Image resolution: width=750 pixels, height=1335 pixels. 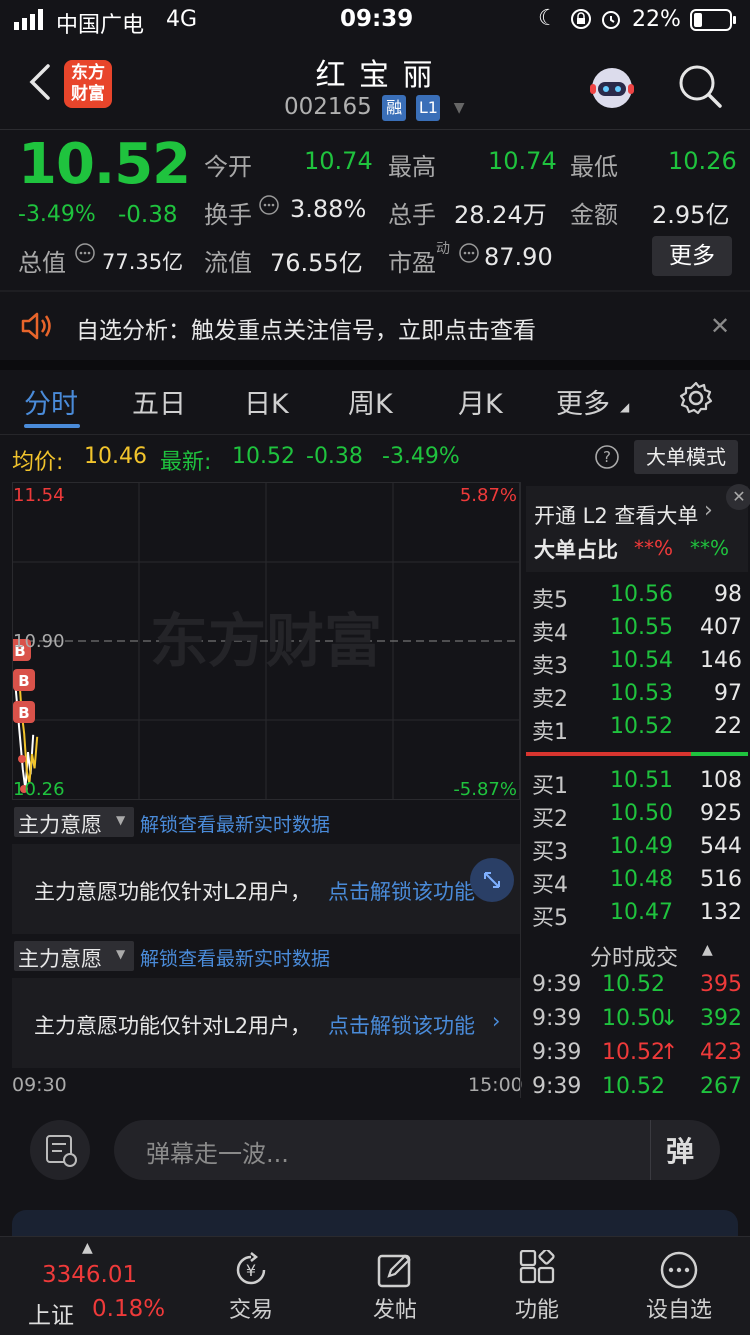 What do you see at coordinates (641, 594) in the screenshot?
I see `ask-price: 10.56` at bounding box center [641, 594].